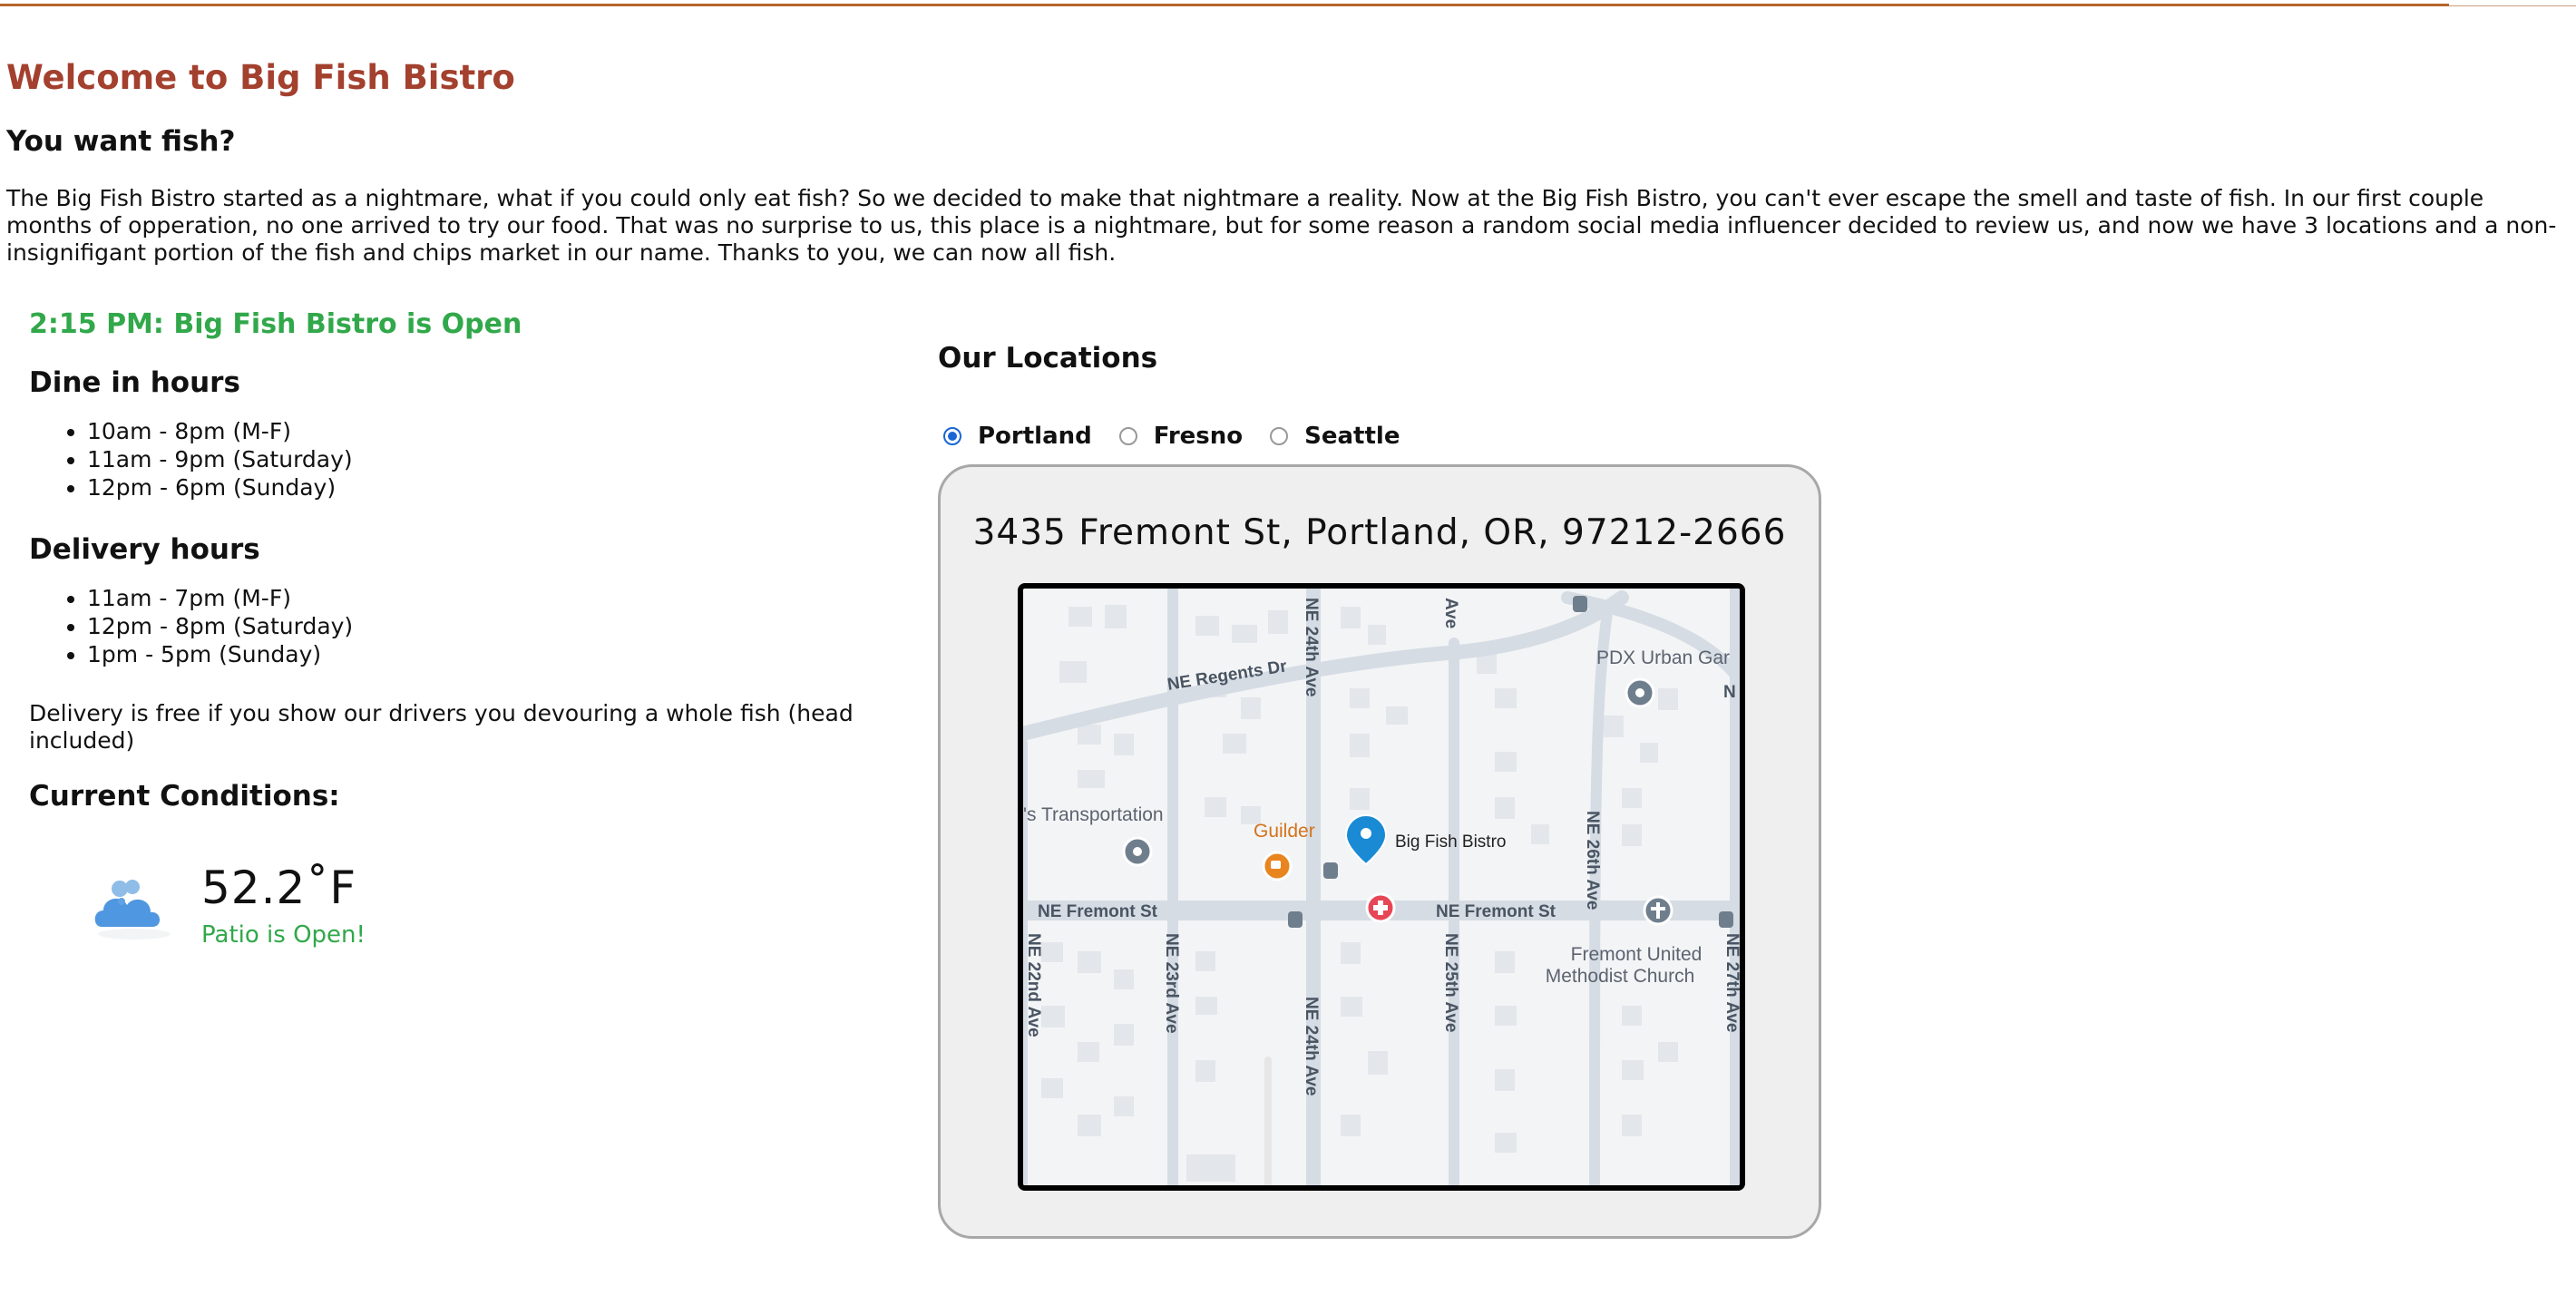 This screenshot has width=2576, height=1295. Describe the element at coordinates (220, 654) in the screenshot. I see `list-item: 1pm - 5pm (Sunday)` at that location.